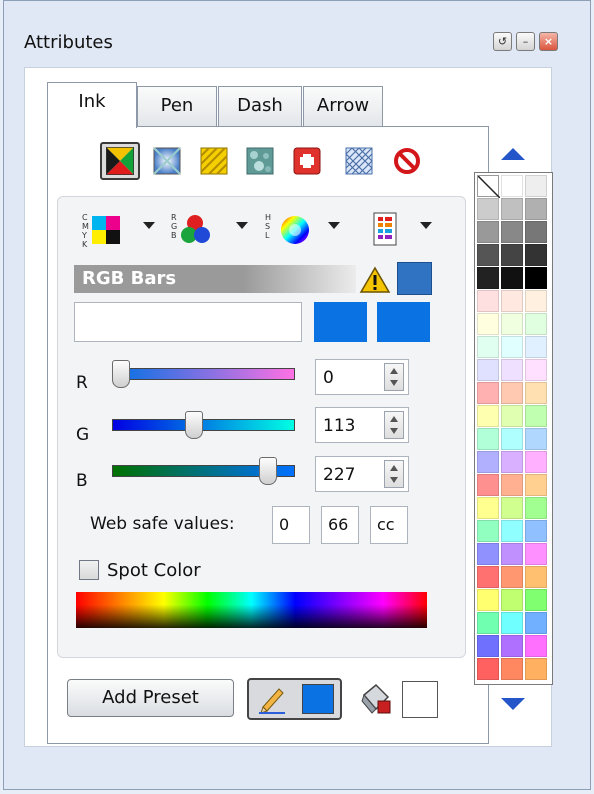 The width and height of the screenshot is (594, 794). What do you see at coordinates (307, 161) in the screenshot?
I see `image-fill-icon` at bounding box center [307, 161].